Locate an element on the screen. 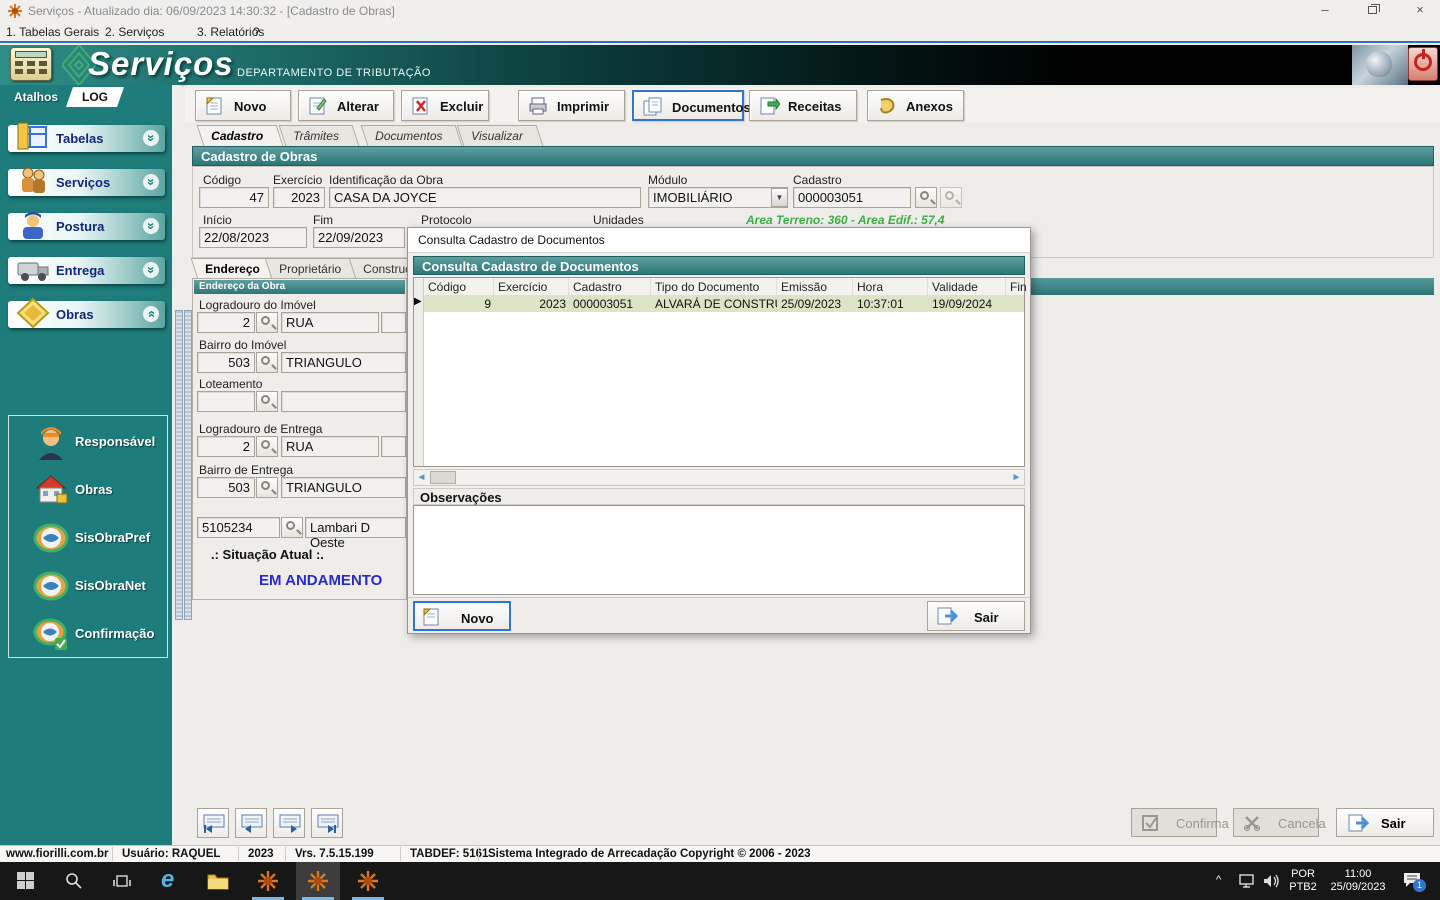 This screenshot has width=1440, height=900. exercicio-field: 2023 is located at coordinates (299, 197).